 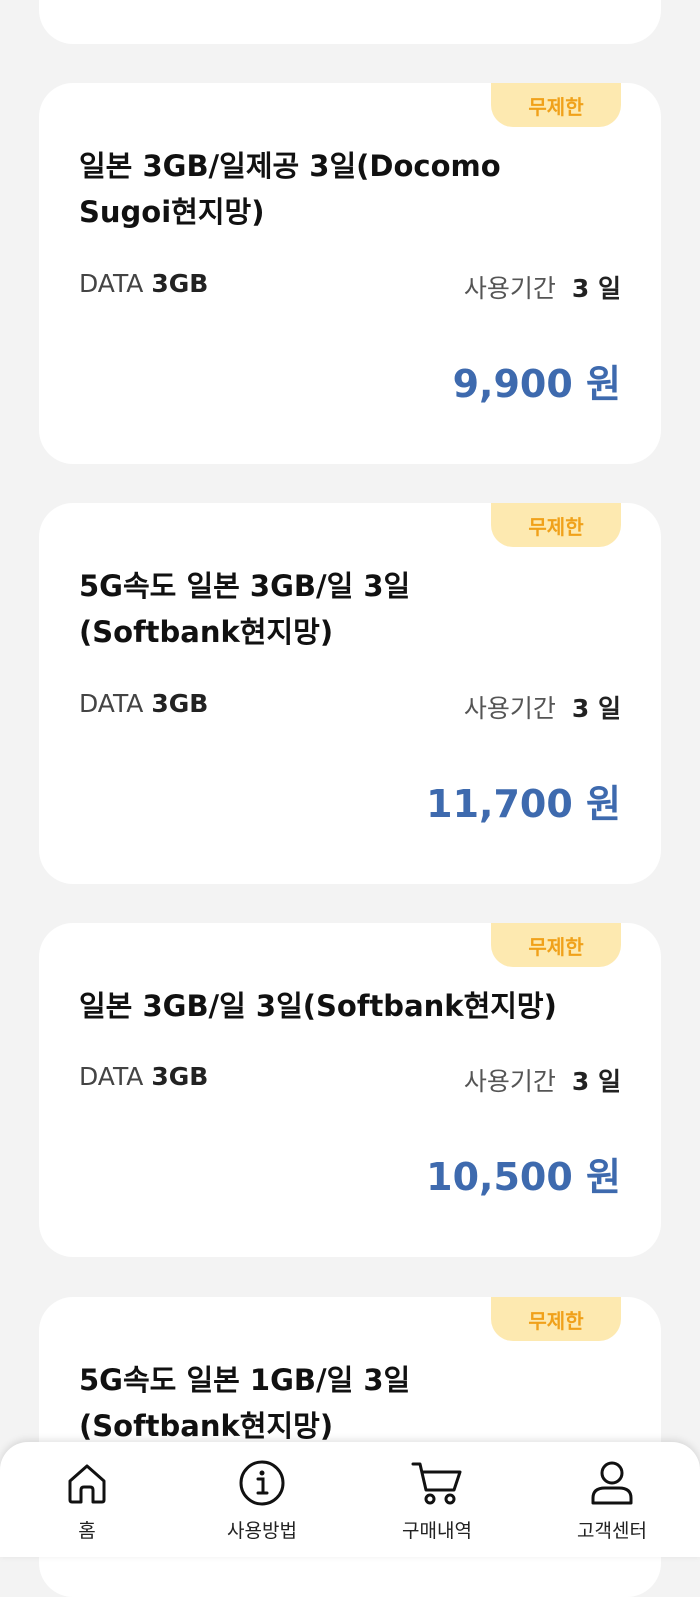 I want to click on nav-label: 구매내역, so click(x=437, y=1531).